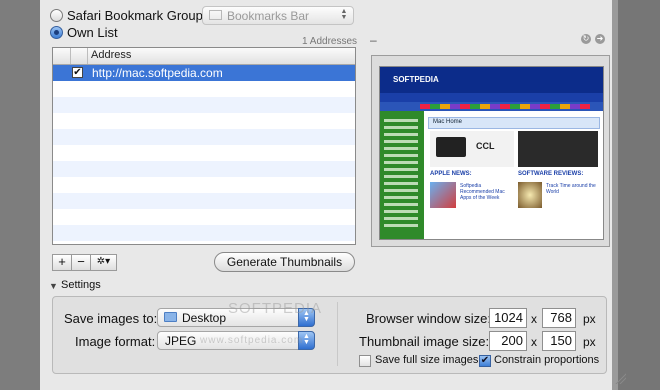 Image resolution: width=660 pixels, height=390 pixels. What do you see at coordinates (514, 123) in the screenshot?
I see `site-heading-bar: Mac Home` at bounding box center [514, 123].